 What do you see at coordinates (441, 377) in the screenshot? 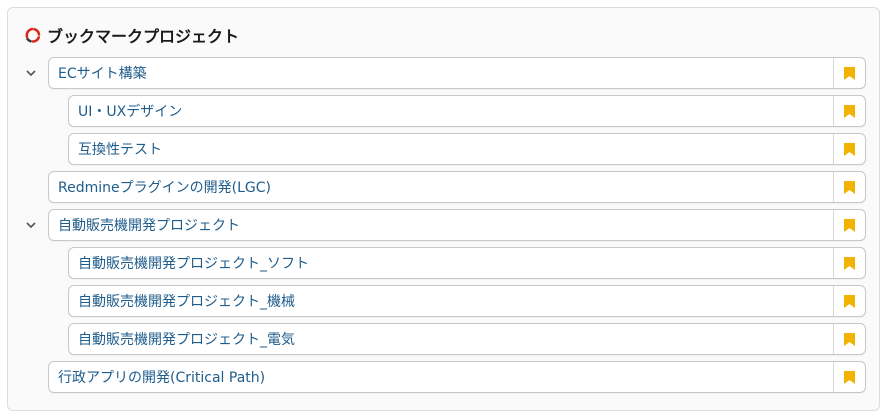
I see `project-link: 行政アプリの開発(Critical Path)` at bounding box center [441, 377].